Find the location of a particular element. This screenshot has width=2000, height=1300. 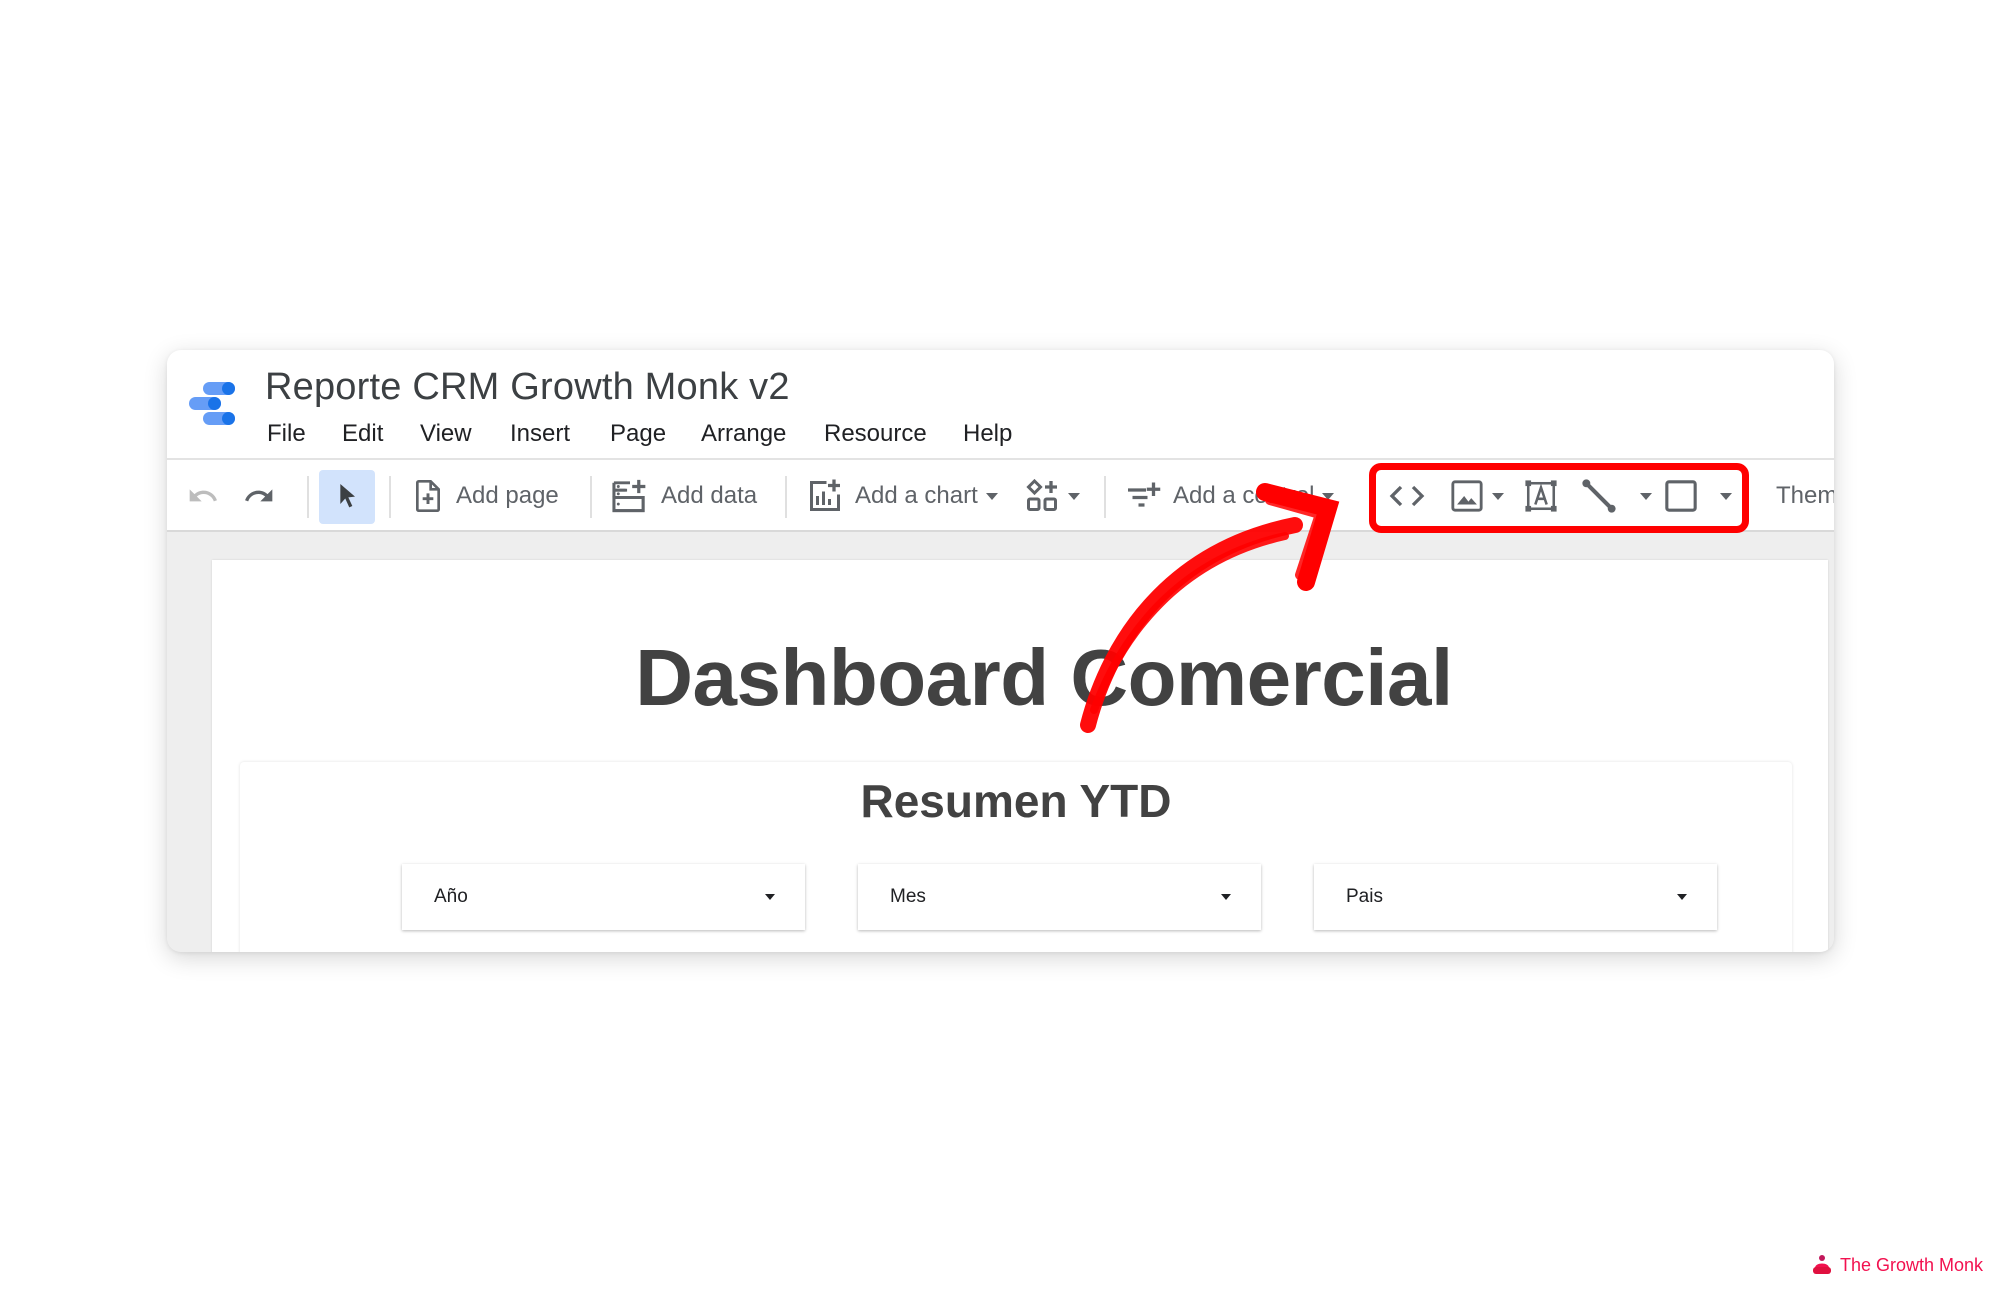

menu-arrange: Arrange is located at coordinates (743, 434).